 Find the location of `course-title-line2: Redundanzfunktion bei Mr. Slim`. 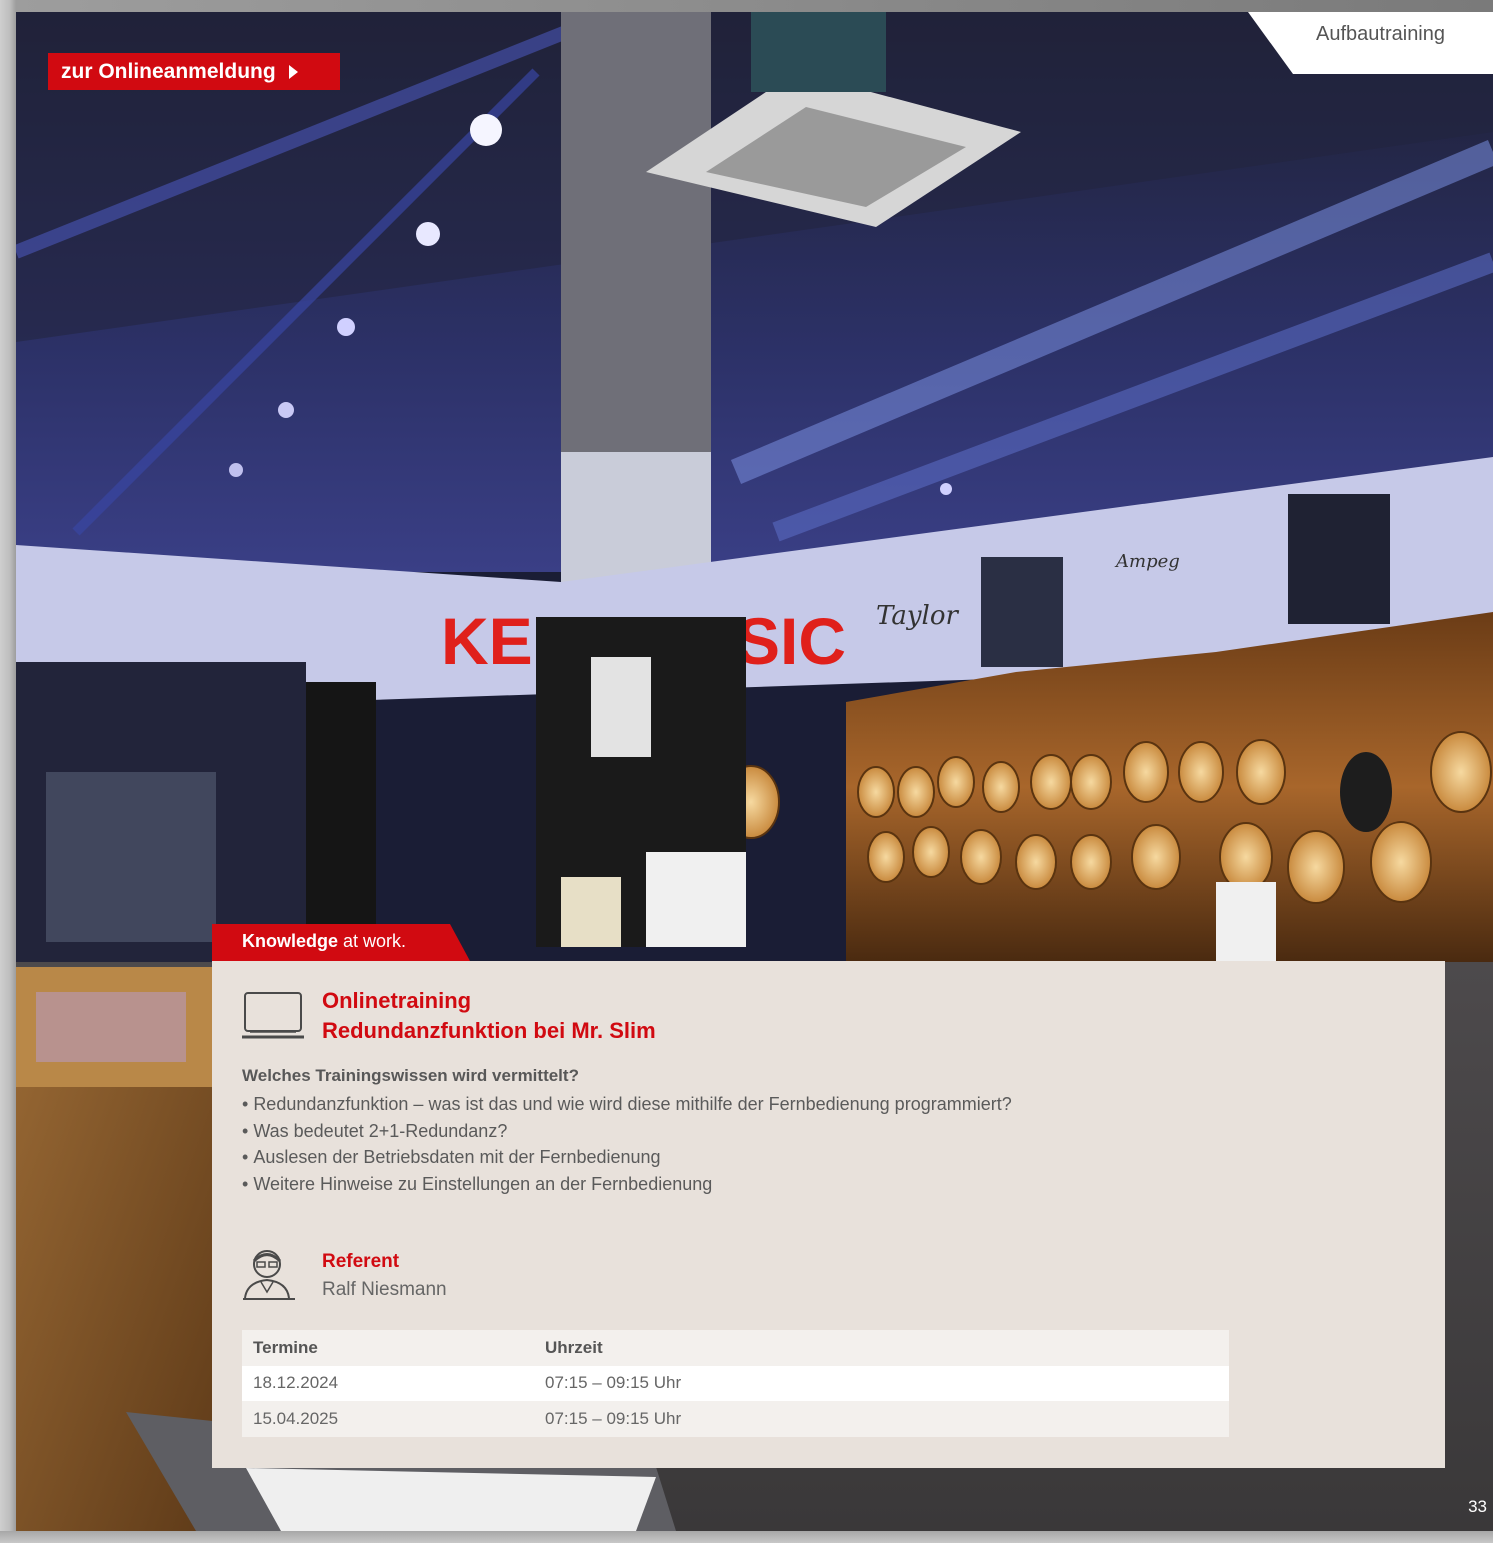

course-title-line2: Redundanzfunktion bei Mr. Slim is located at coordinates (489, 1030).